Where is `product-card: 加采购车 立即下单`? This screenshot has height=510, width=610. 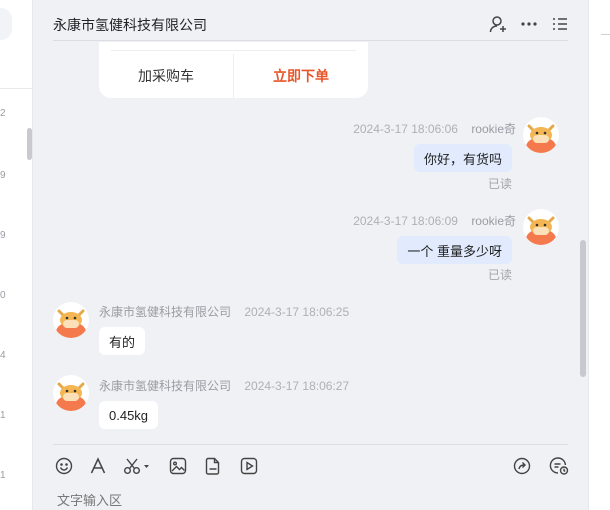
product-card: 加采购车 立即下单 is located at coordinates (233, 70).